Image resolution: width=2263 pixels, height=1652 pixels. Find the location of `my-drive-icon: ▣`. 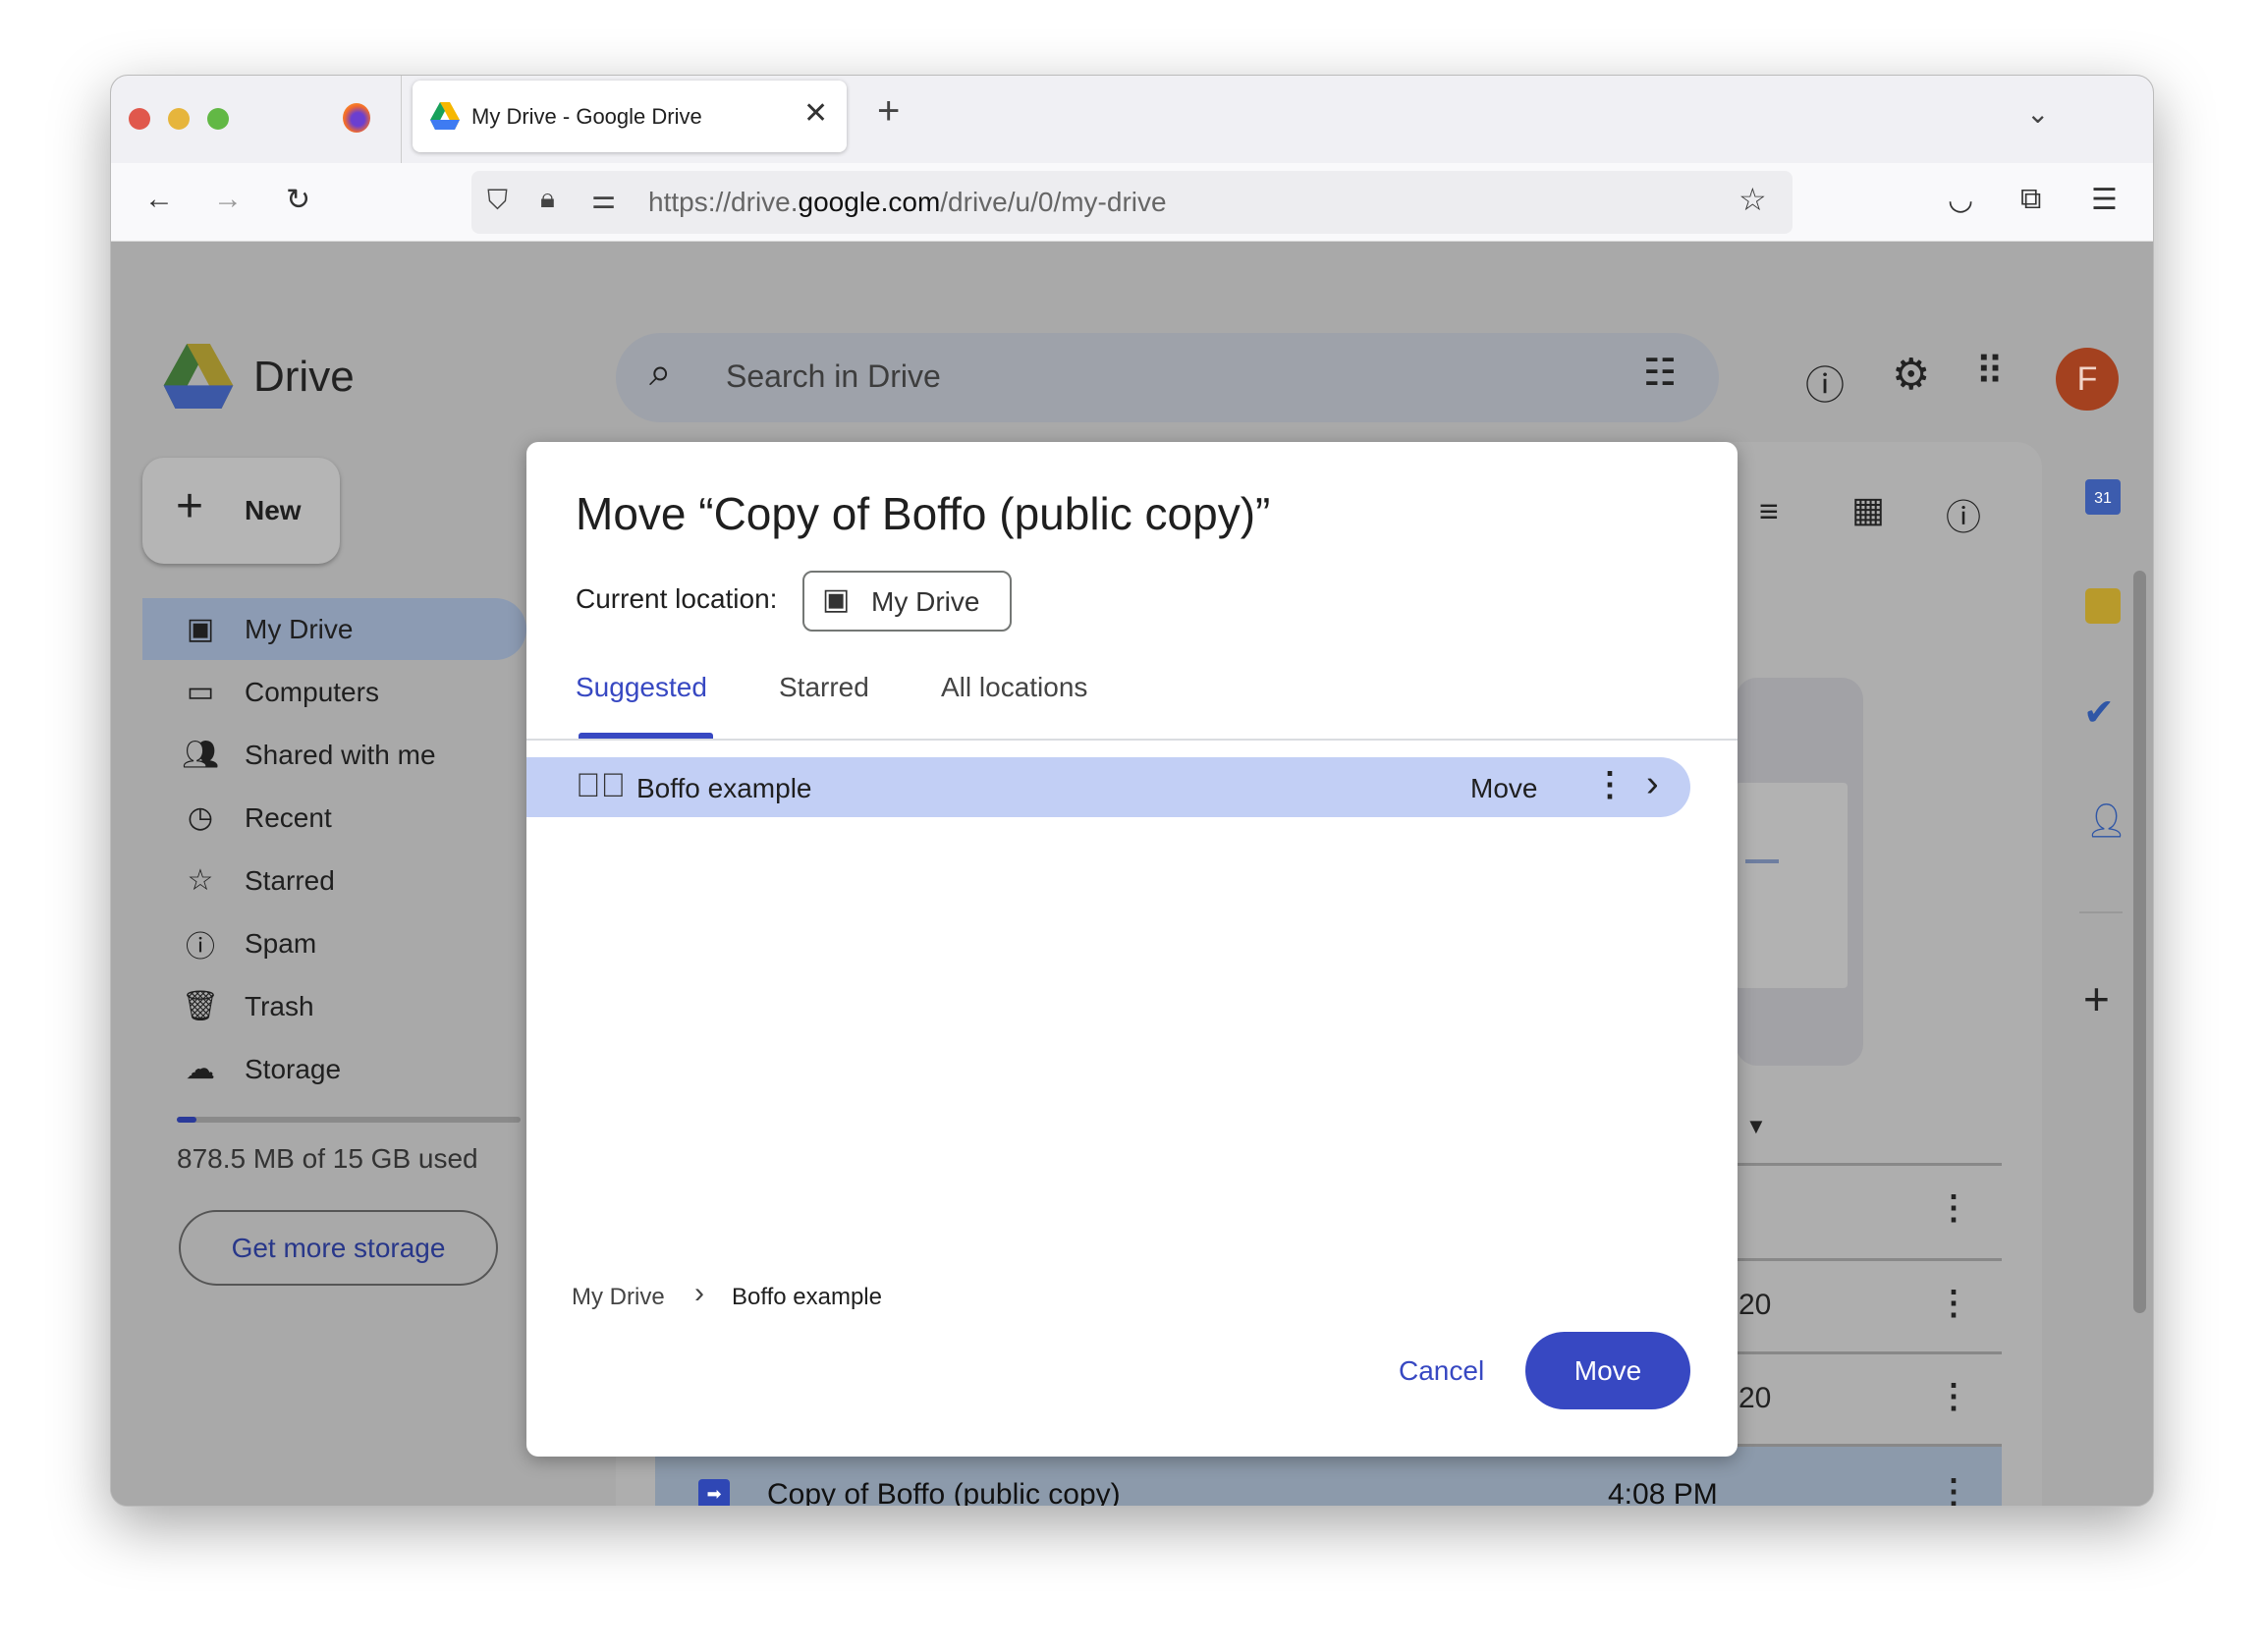

my-drive-icon: ▣ is located at coordinates (200, 629).